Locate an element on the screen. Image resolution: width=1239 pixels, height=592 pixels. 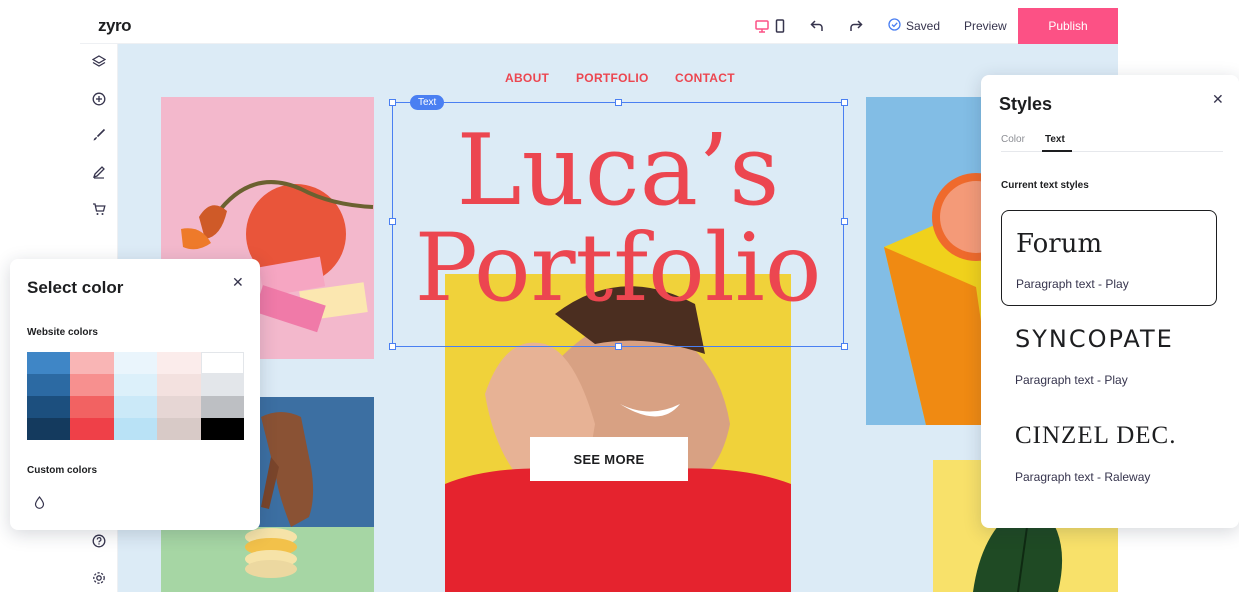
zyro-logo: zyro is located at coordinates (114, 26).